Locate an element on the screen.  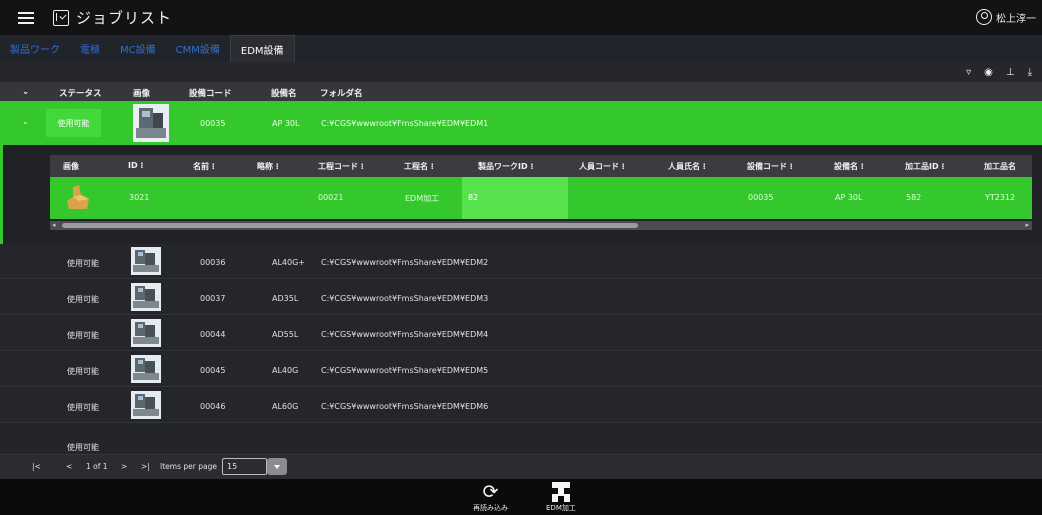
nested-col-short: 略称 ⁝ is located at coordinates (268, 166).